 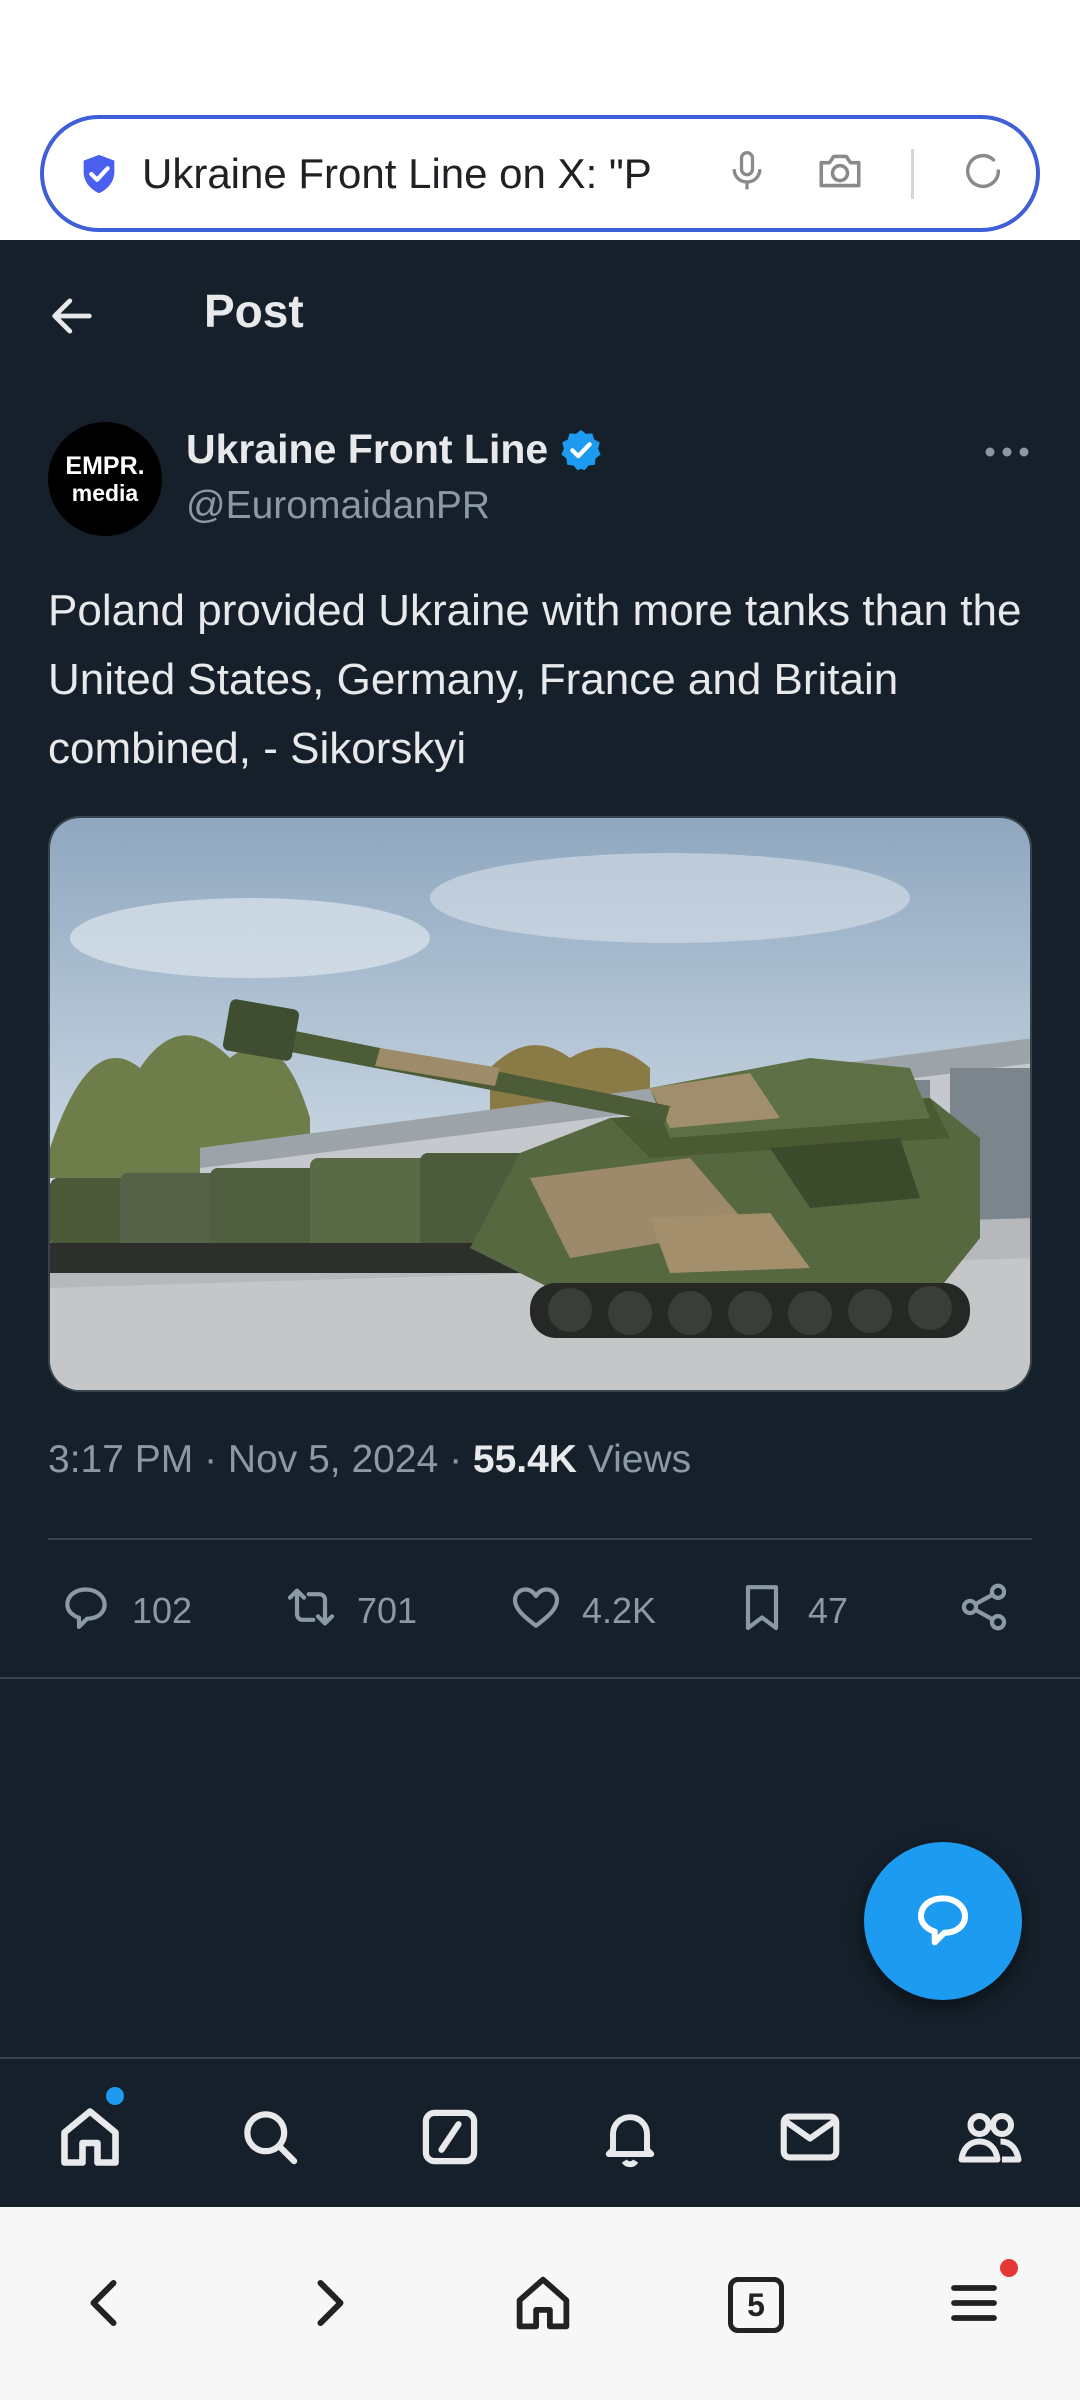 I want to click on bookmark-button: 47, so click(x=791, y=1611).